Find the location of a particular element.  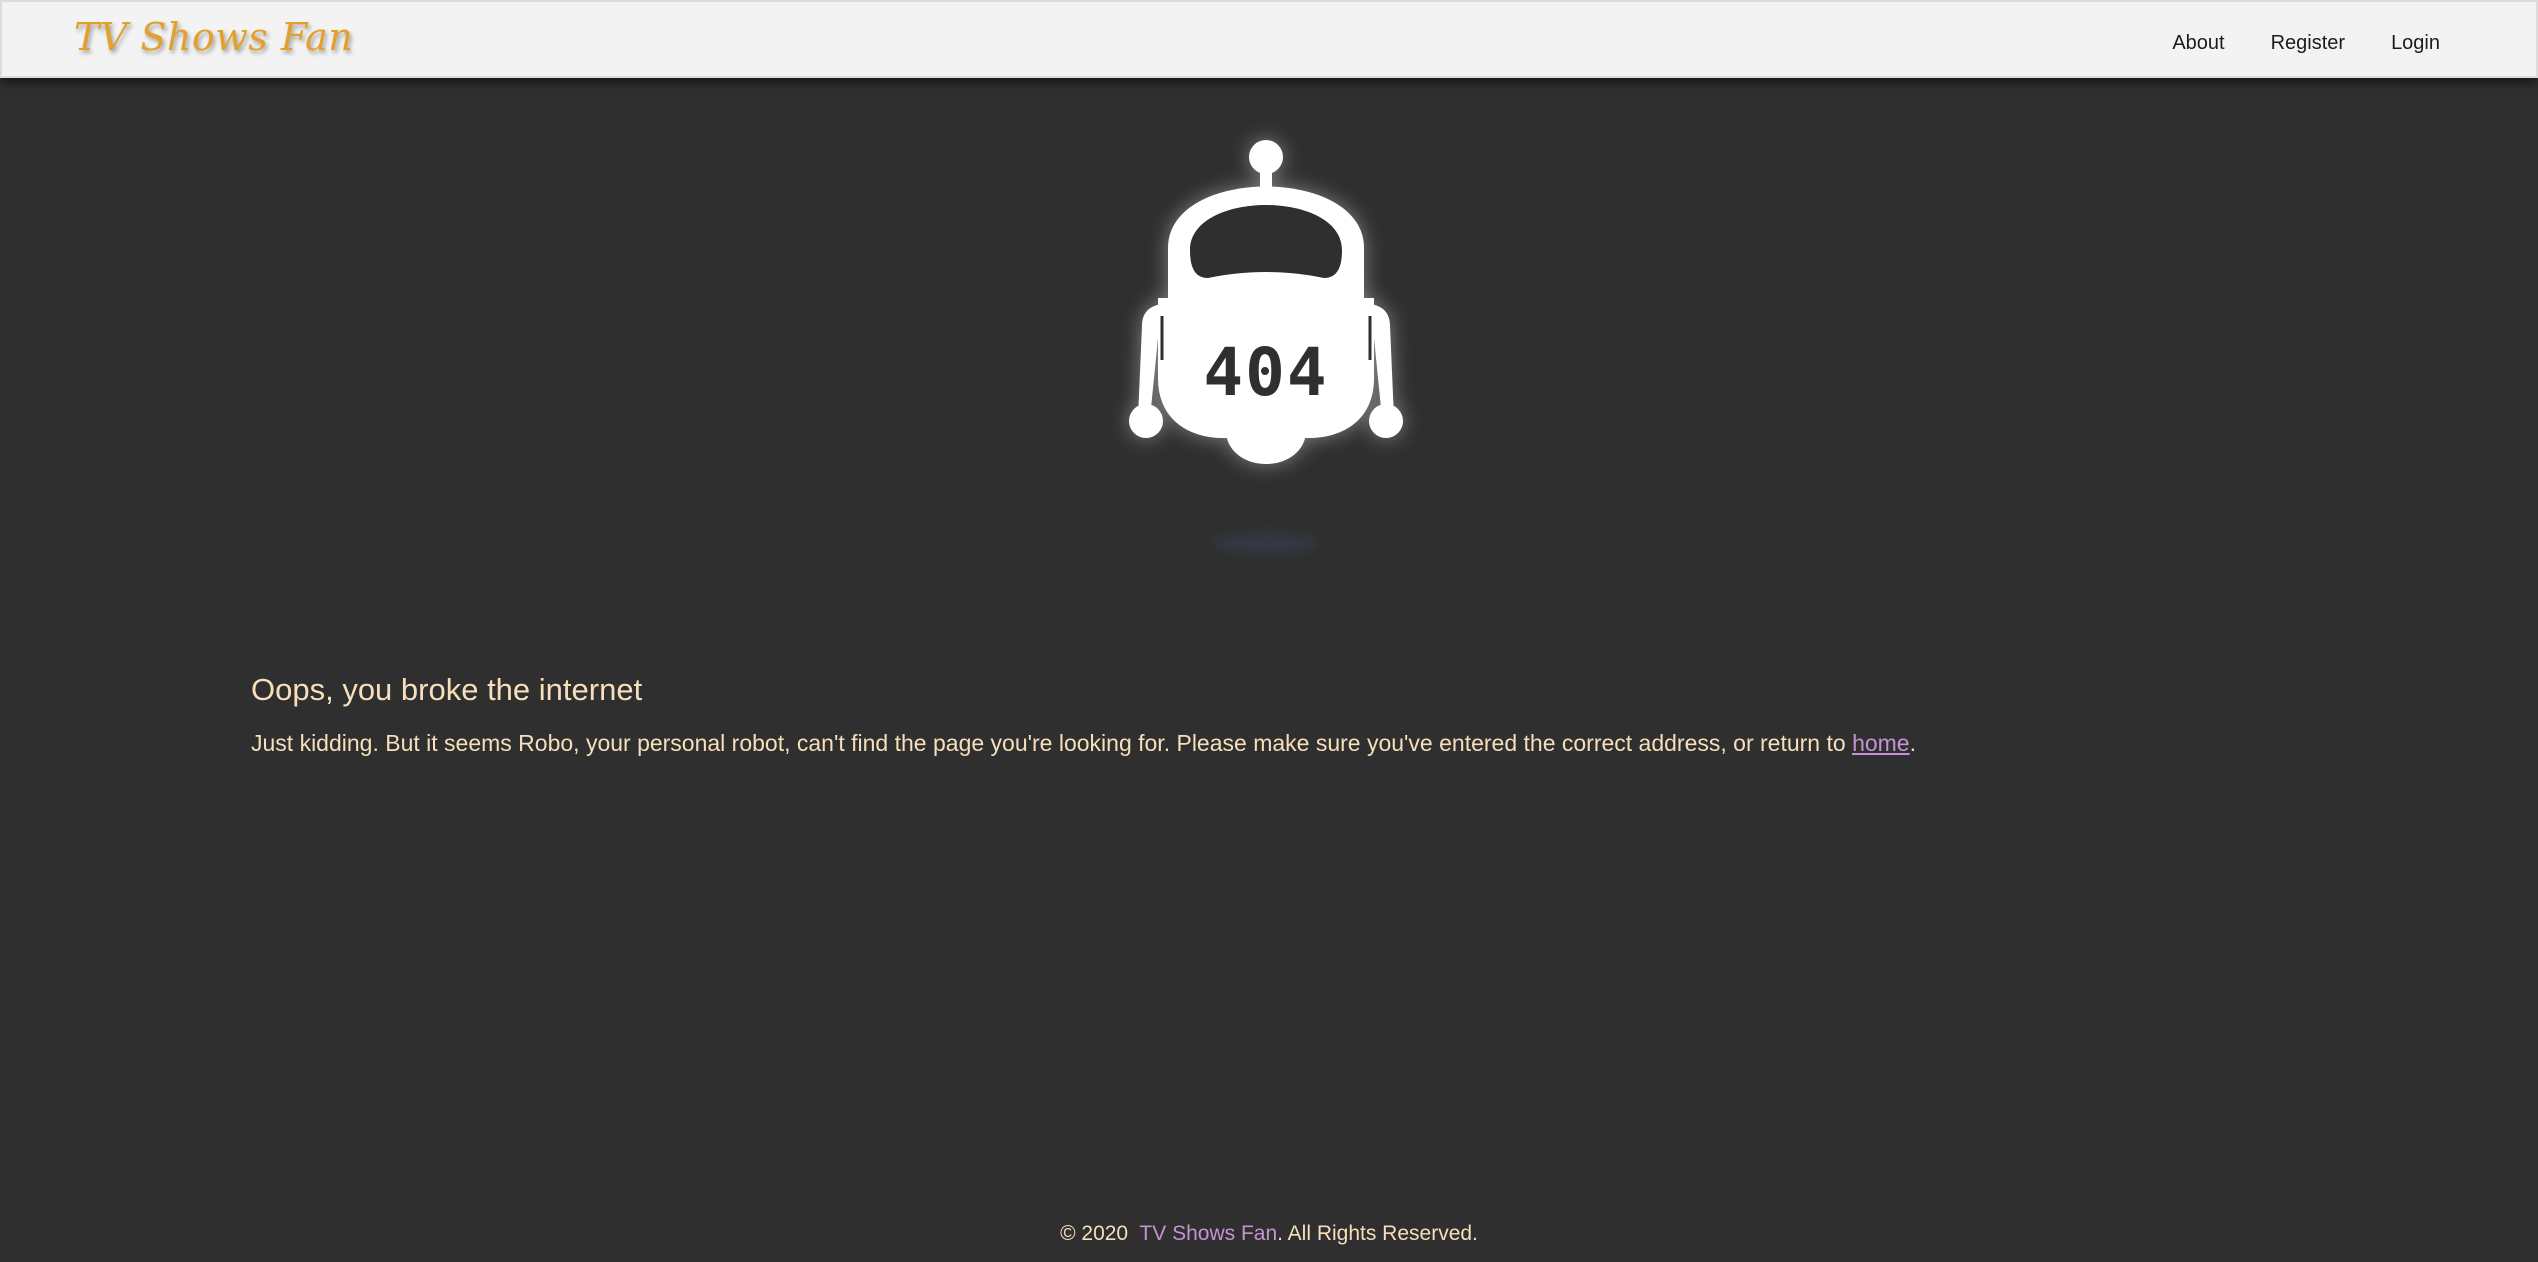

robot-illustration: 404 is located at coordinates (1266, 308).